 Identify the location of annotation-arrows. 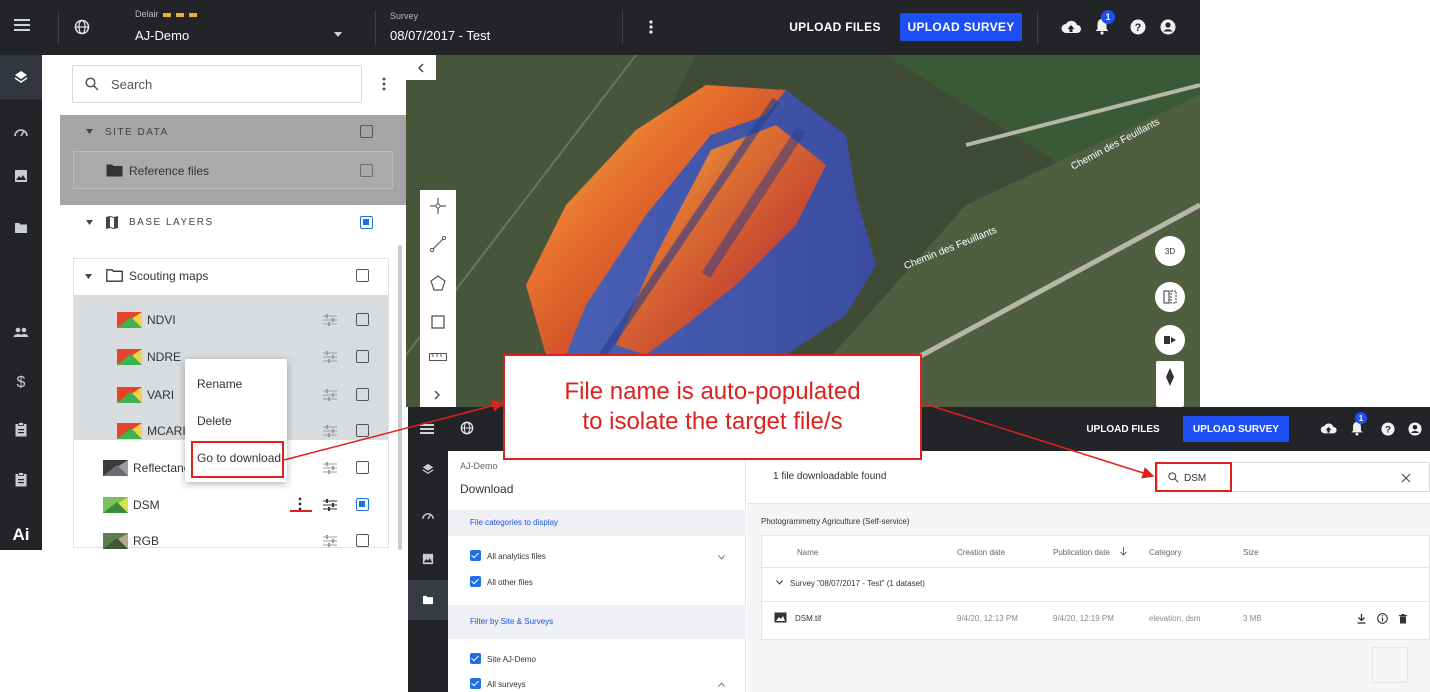
(719, 439).